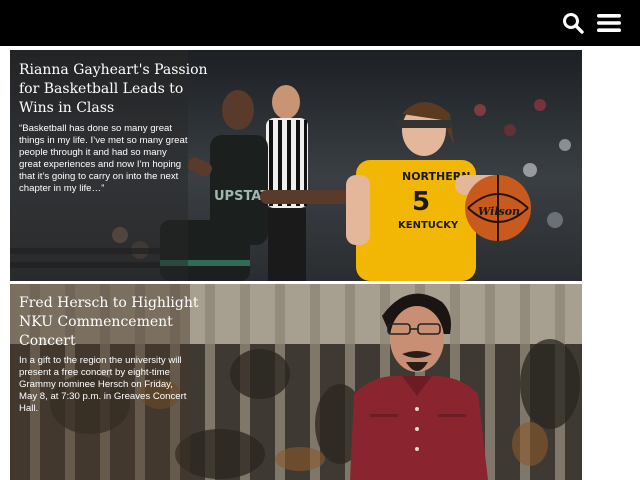  Describe the element at coordinates (421, 202) in the screenshot. I see `svg-text: 5` at that location.